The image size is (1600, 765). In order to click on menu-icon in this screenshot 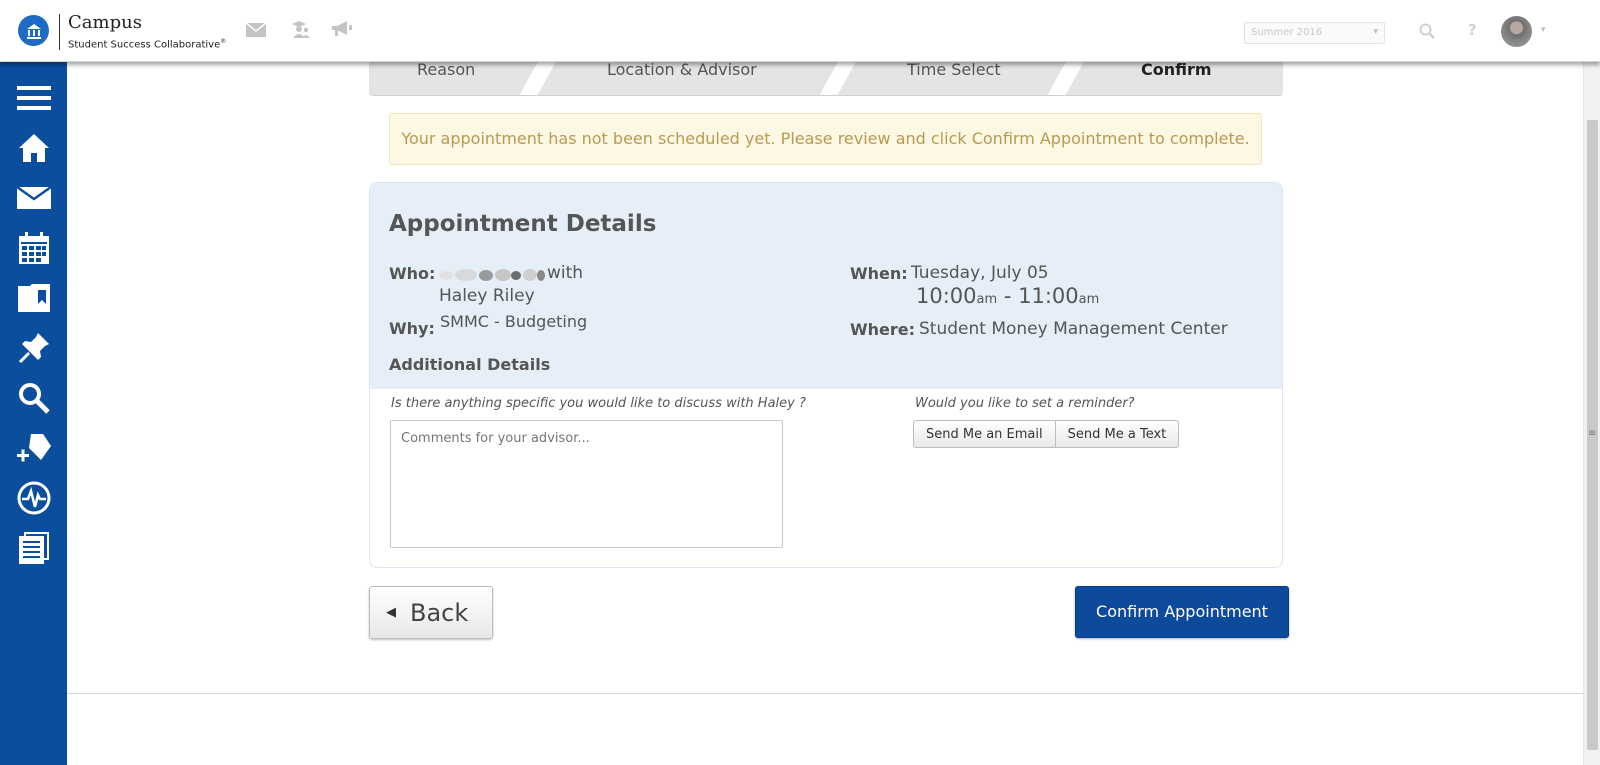, I will do `click(34, 98)`.